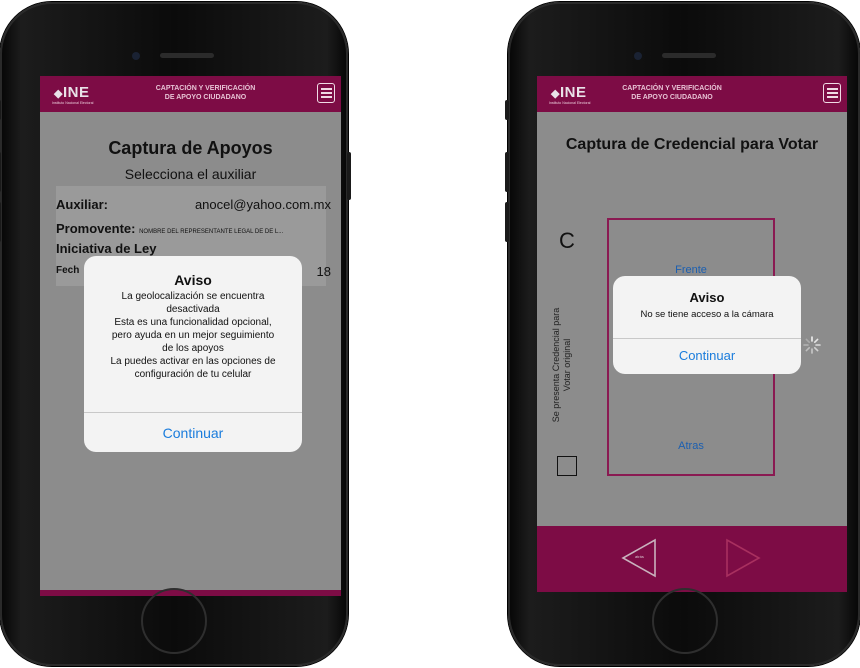  I want to click on side-text-line: Votar original, so click(567, 365).